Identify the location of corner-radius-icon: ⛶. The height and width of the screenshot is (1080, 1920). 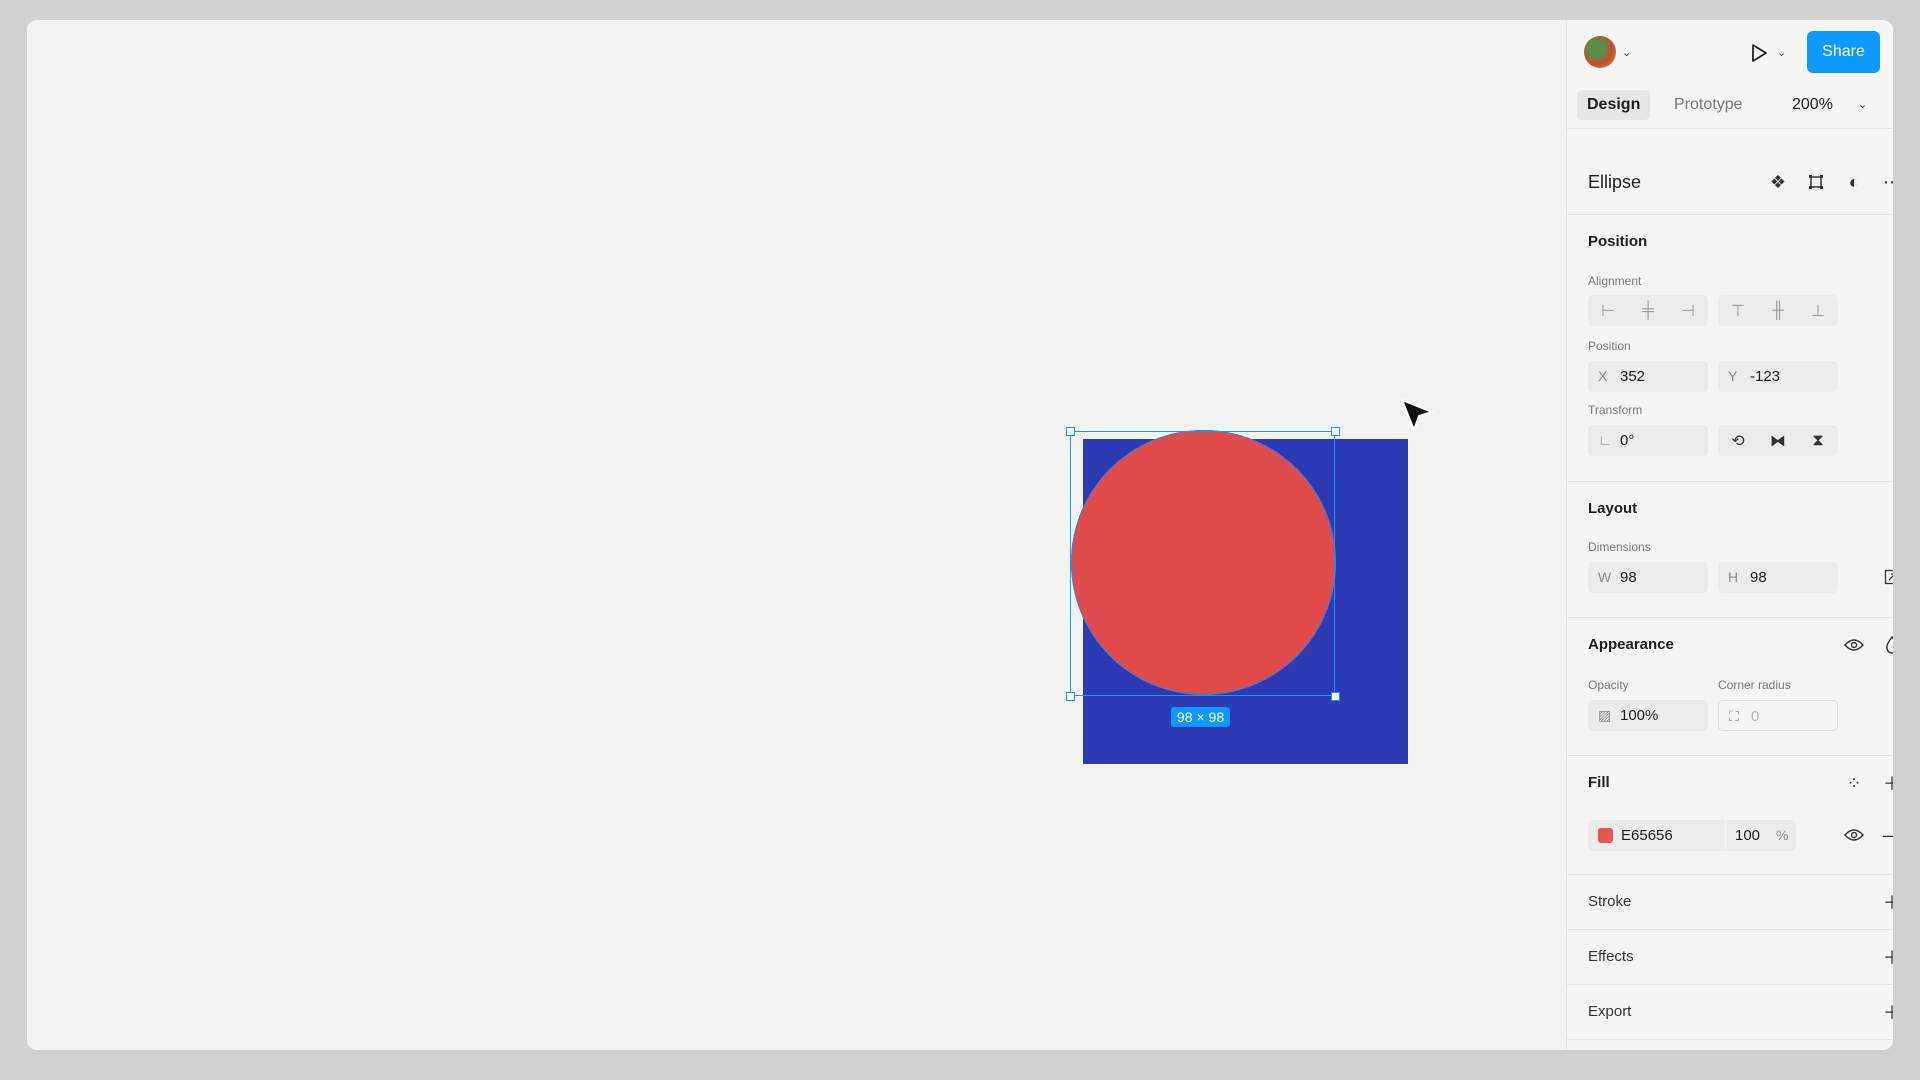
(1734, 716).